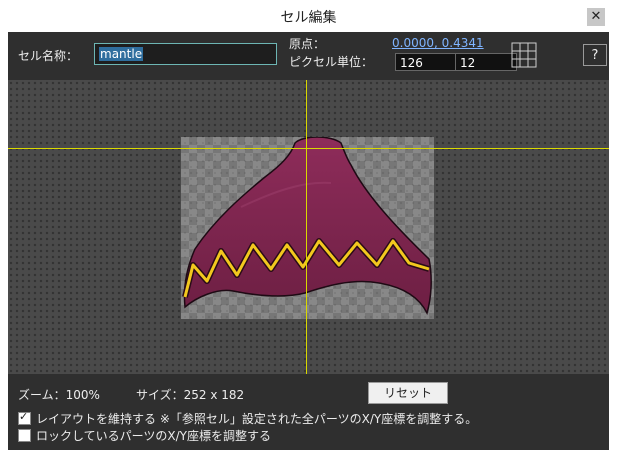  I want to click on grid-toggle-button, so click(524, 55).